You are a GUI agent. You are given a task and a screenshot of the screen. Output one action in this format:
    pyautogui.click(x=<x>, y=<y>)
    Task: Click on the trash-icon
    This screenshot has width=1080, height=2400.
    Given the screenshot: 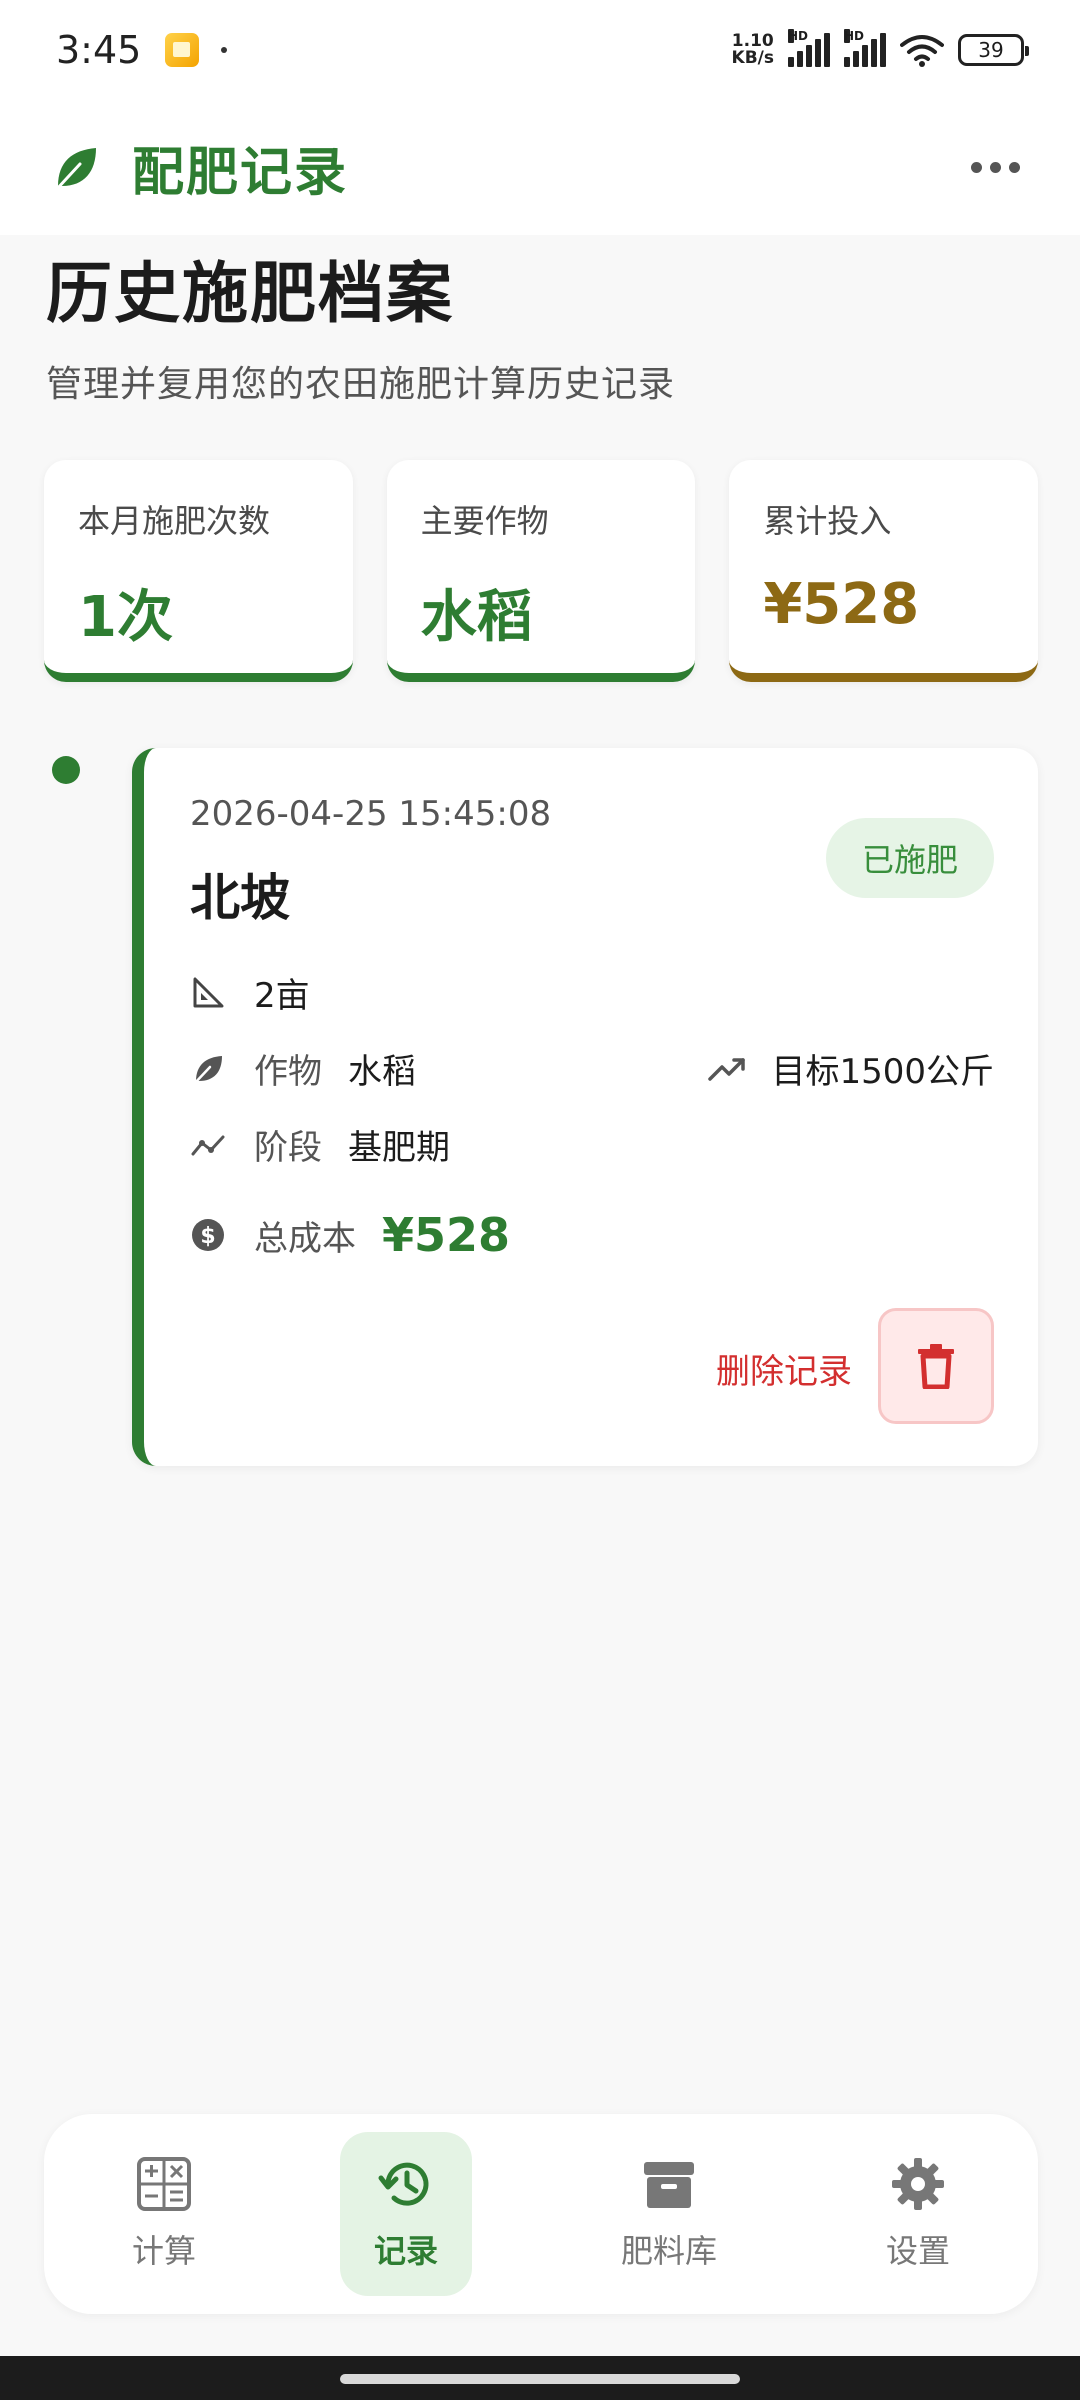 What is the action you would take?
    pyautogui.click(x=936, y=1366)
    